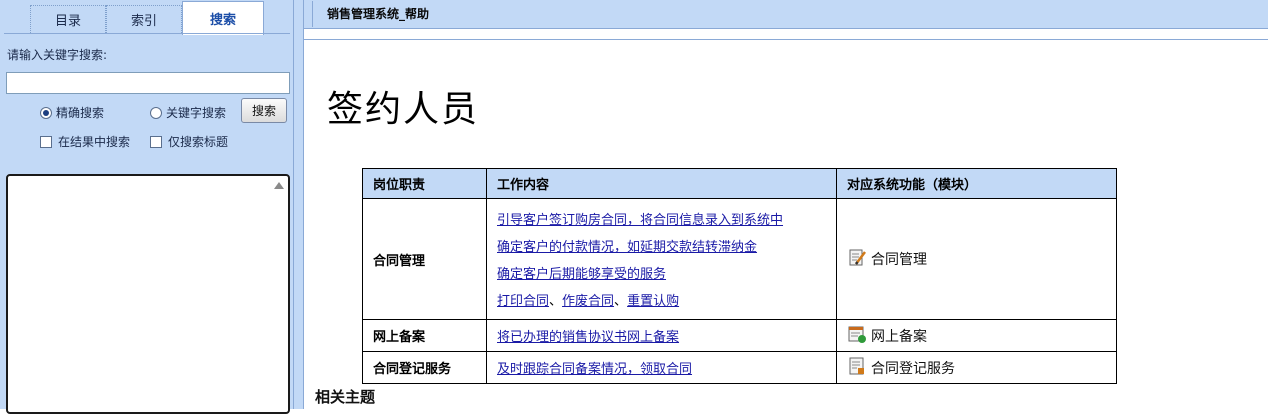 The width and height of the screenshot is (1268, 414). I want to click on contract-register-function: 合同登记服务, so click(976, 368).